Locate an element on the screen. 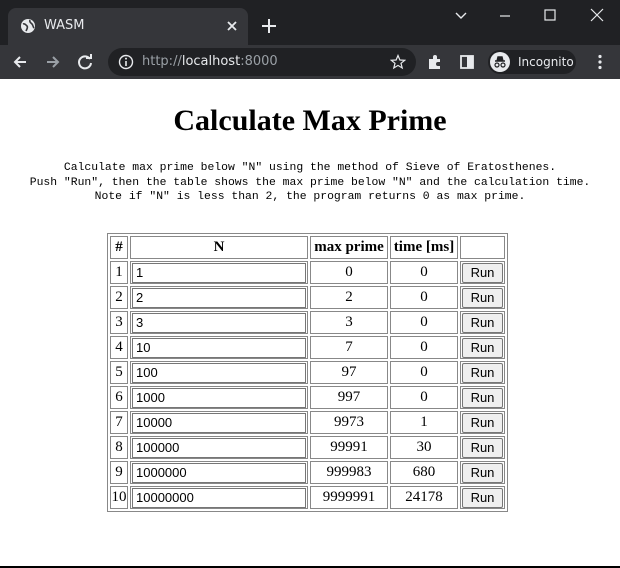 This screenshot has width=620, height=568. window-close-icon is located at coordinates (597, 16).